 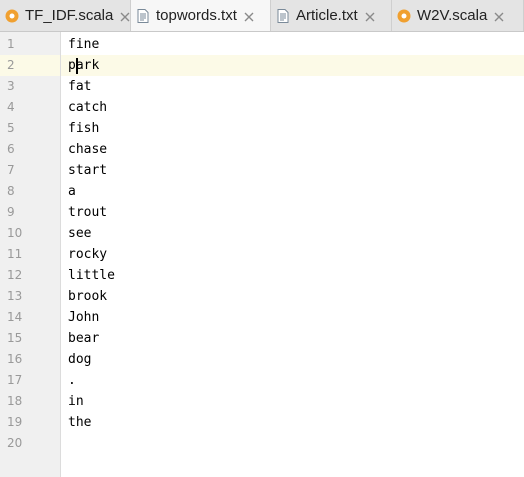 What do you see at coordinates (79, 422) in the screenshot?
I see `editor-line: the` at bounding box center [79, 422].